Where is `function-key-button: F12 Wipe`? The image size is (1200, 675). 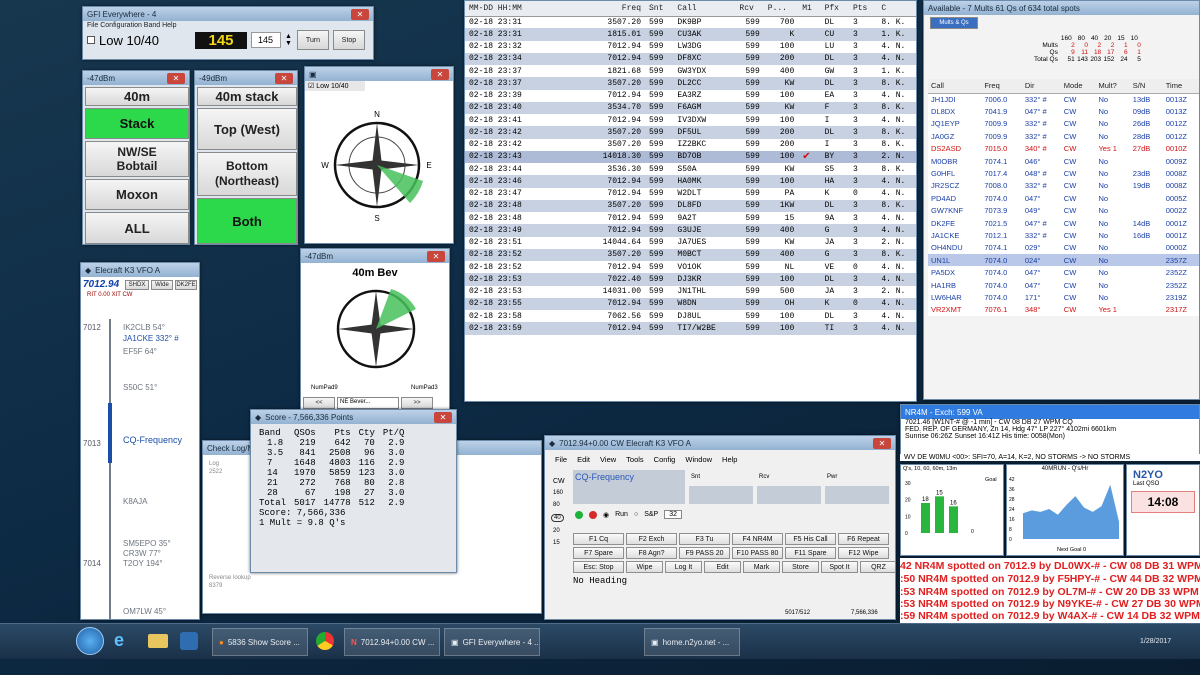 function-key-button: F12 Wipe is located at coordinates (863, 553).